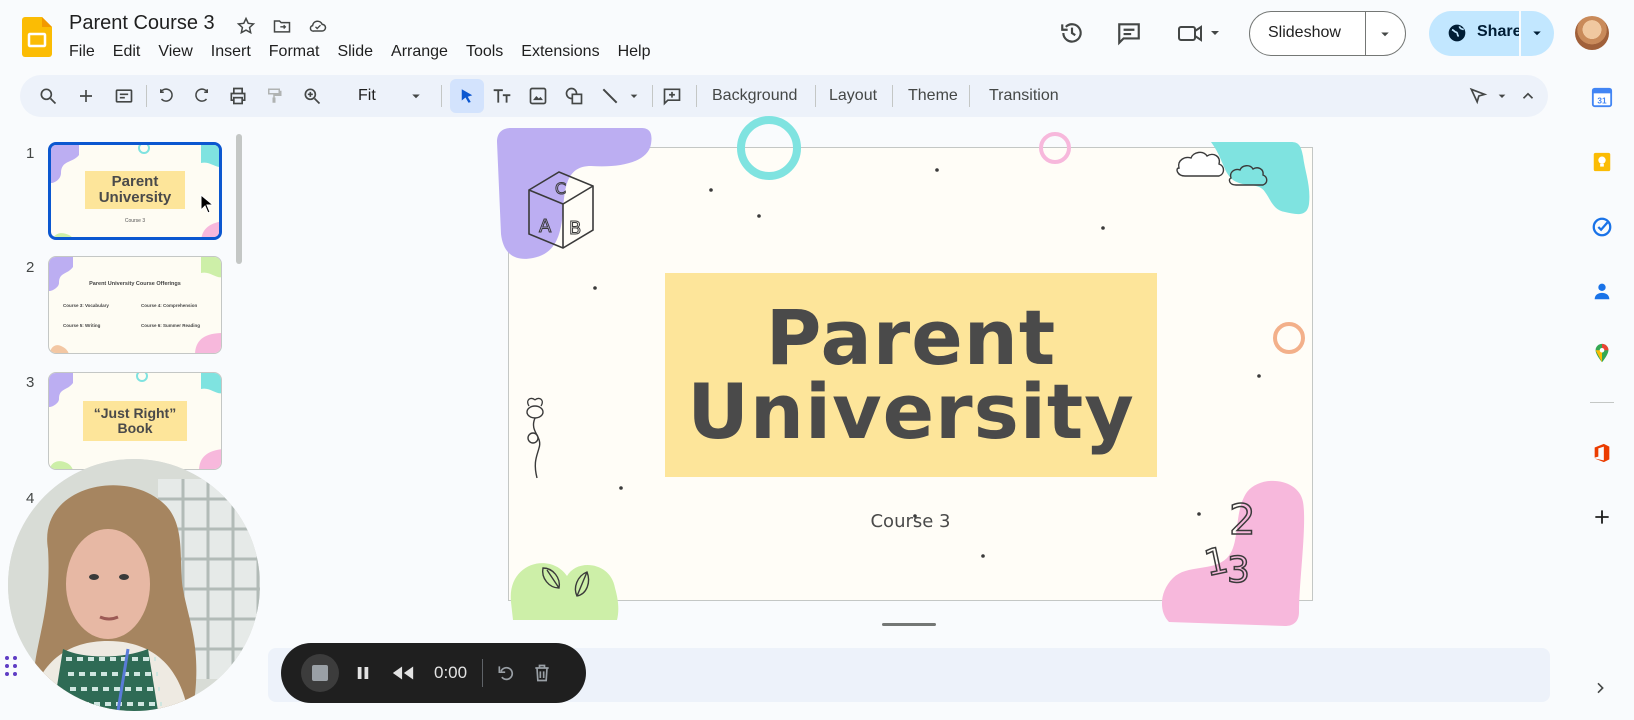 The width and height of the screenshot is (1634, 720). What do you see at coordinates (367, 96) in the screenshot?
I see `zoom-select: Fit` at bounding box center [367, 96].